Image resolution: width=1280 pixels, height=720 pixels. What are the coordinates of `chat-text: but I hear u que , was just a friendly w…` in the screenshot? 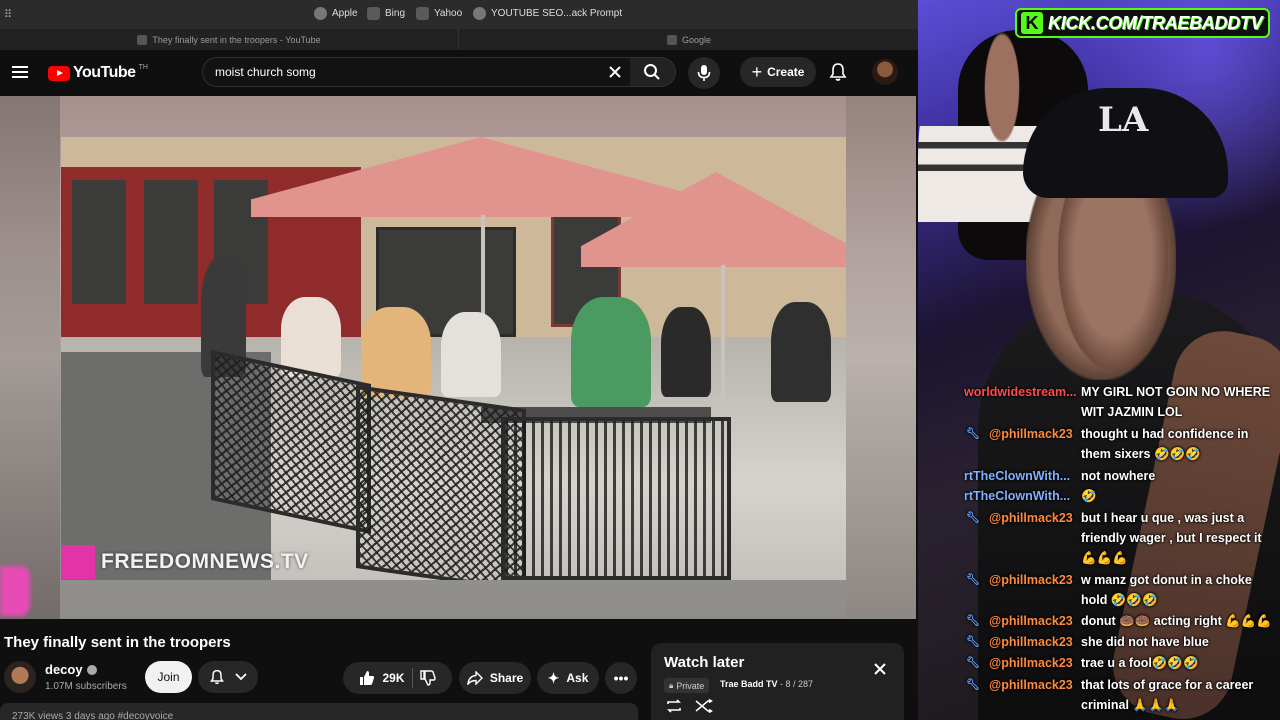 It's located at (1171, 538).